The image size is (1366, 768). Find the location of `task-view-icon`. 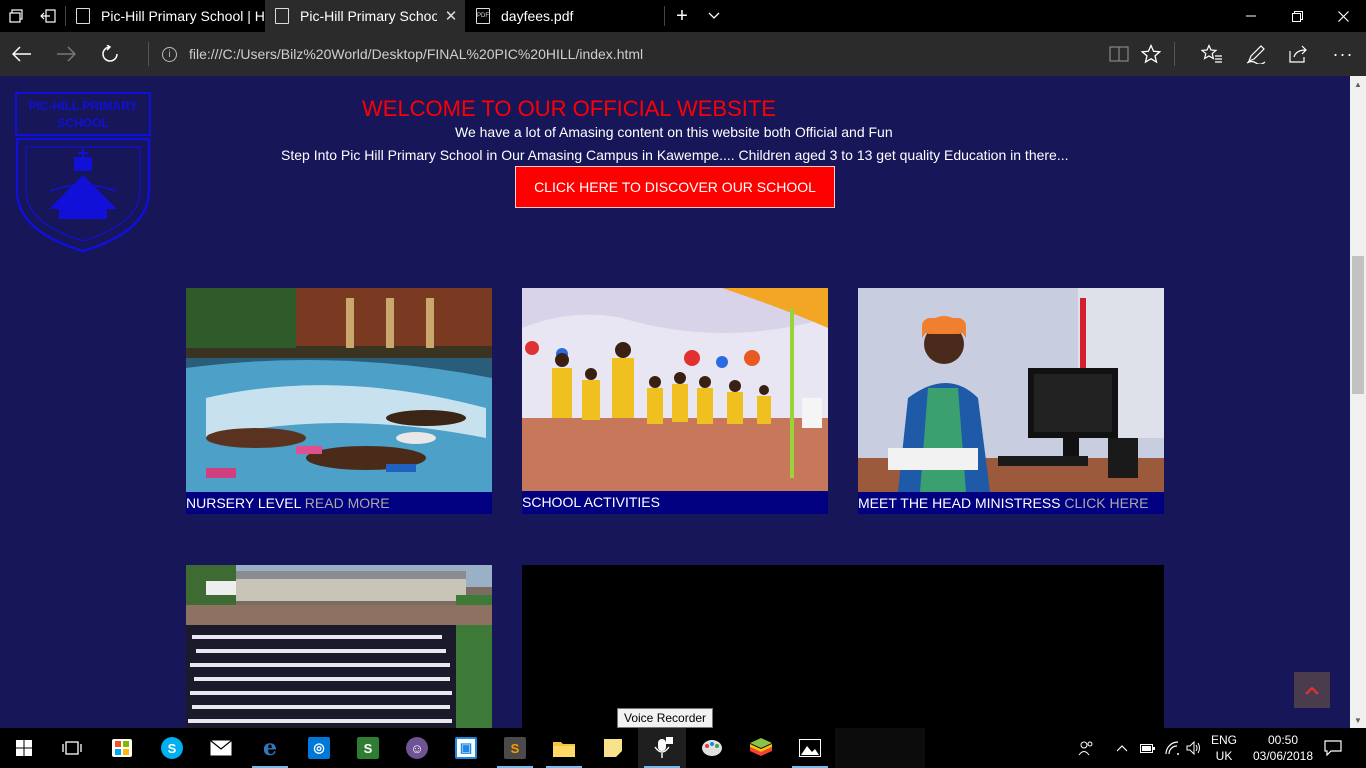

task-view-icon is located at coordinates (72, 748).